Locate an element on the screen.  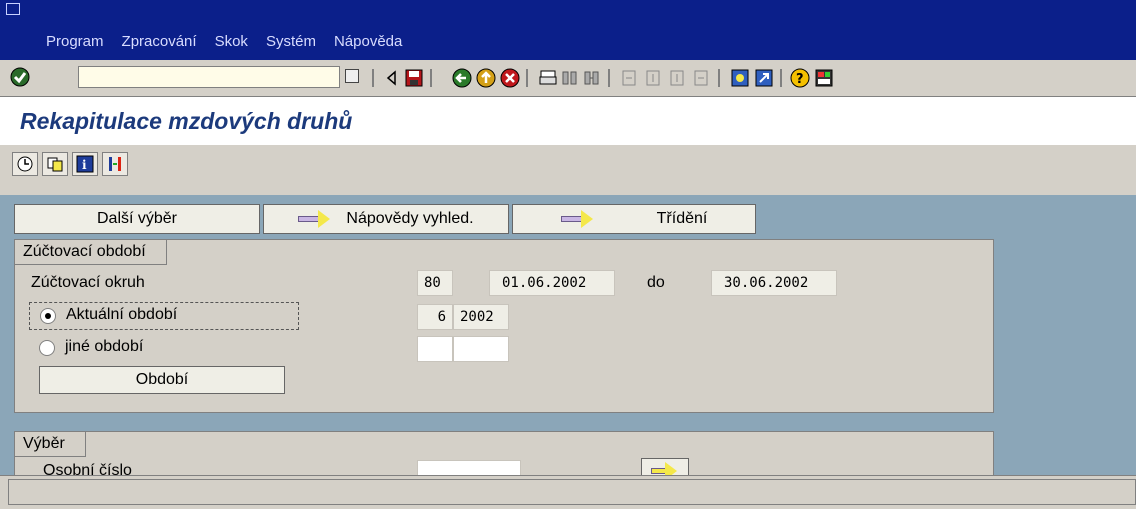
multiple-selection-button is located at coordinates (665, 466).